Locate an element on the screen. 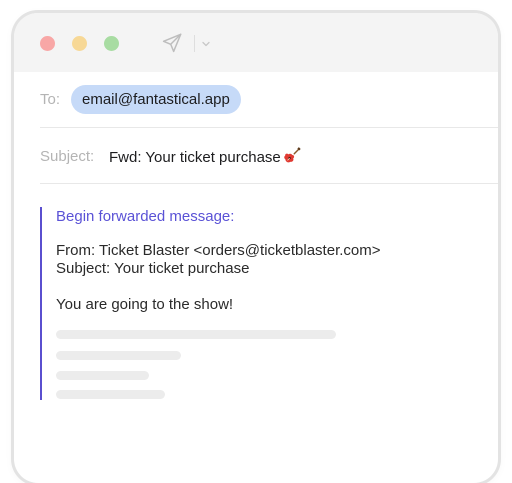  close-window-button is located at coordinates (47, 43).